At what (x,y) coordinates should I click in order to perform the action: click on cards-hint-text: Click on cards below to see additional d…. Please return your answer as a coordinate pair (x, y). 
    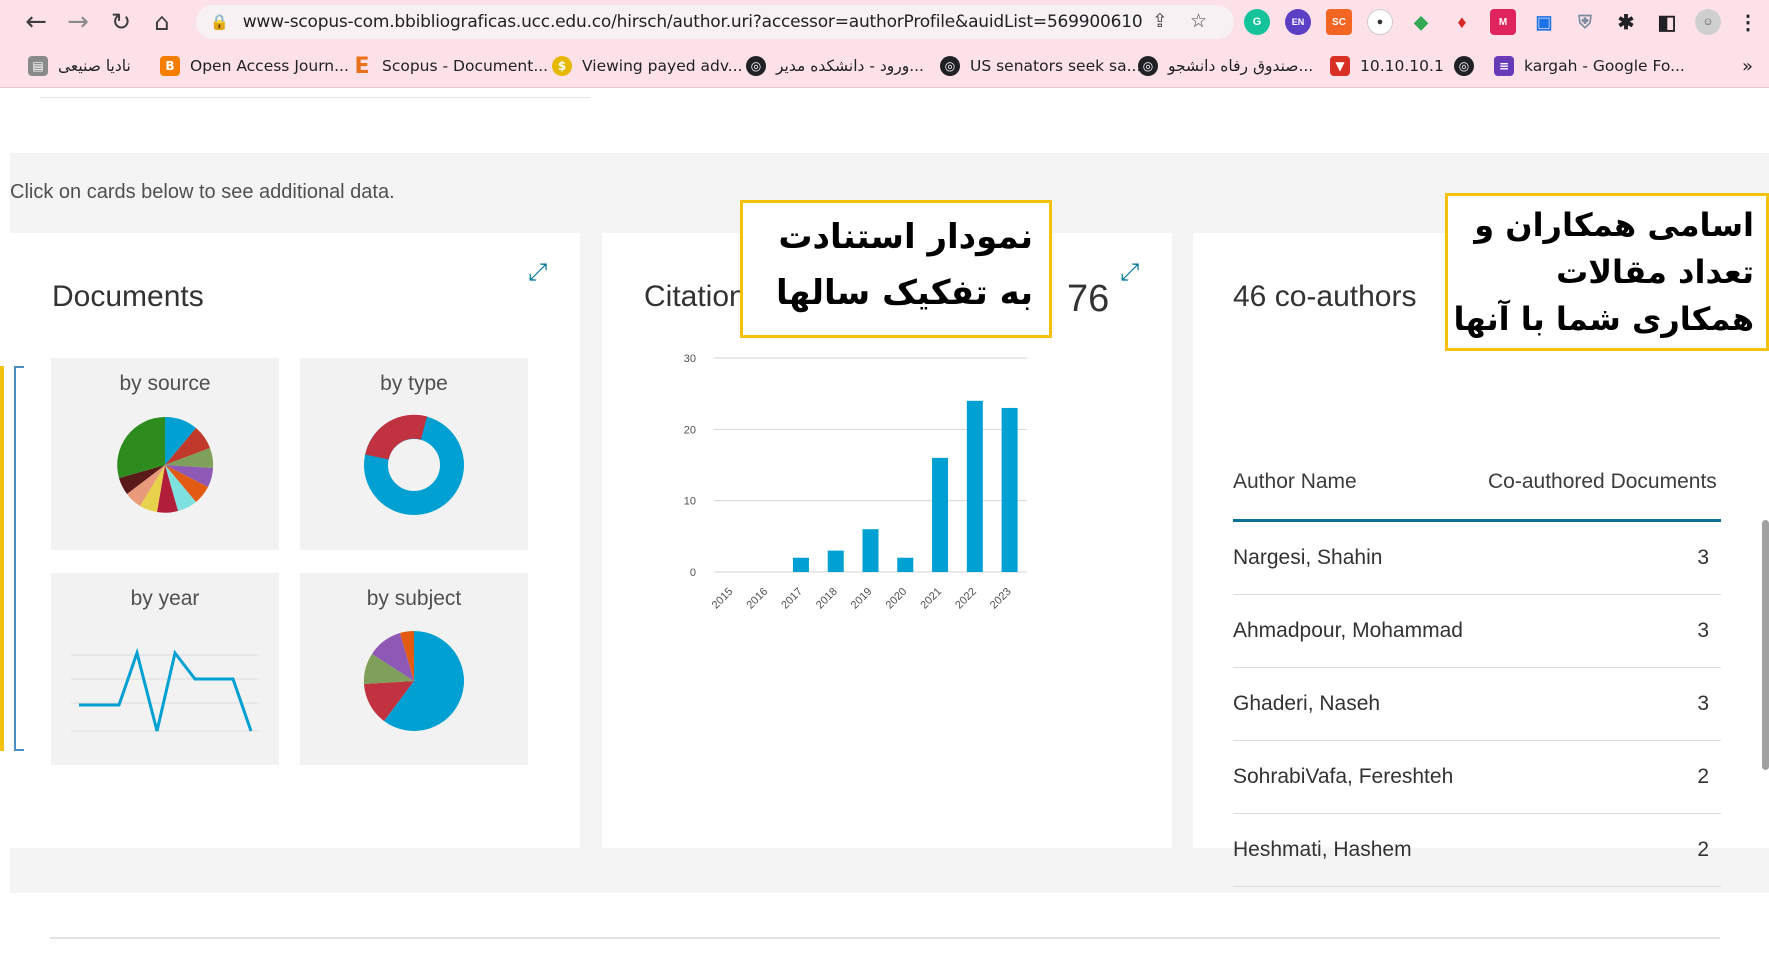
    Looking at the image, I should click on (202, 192).